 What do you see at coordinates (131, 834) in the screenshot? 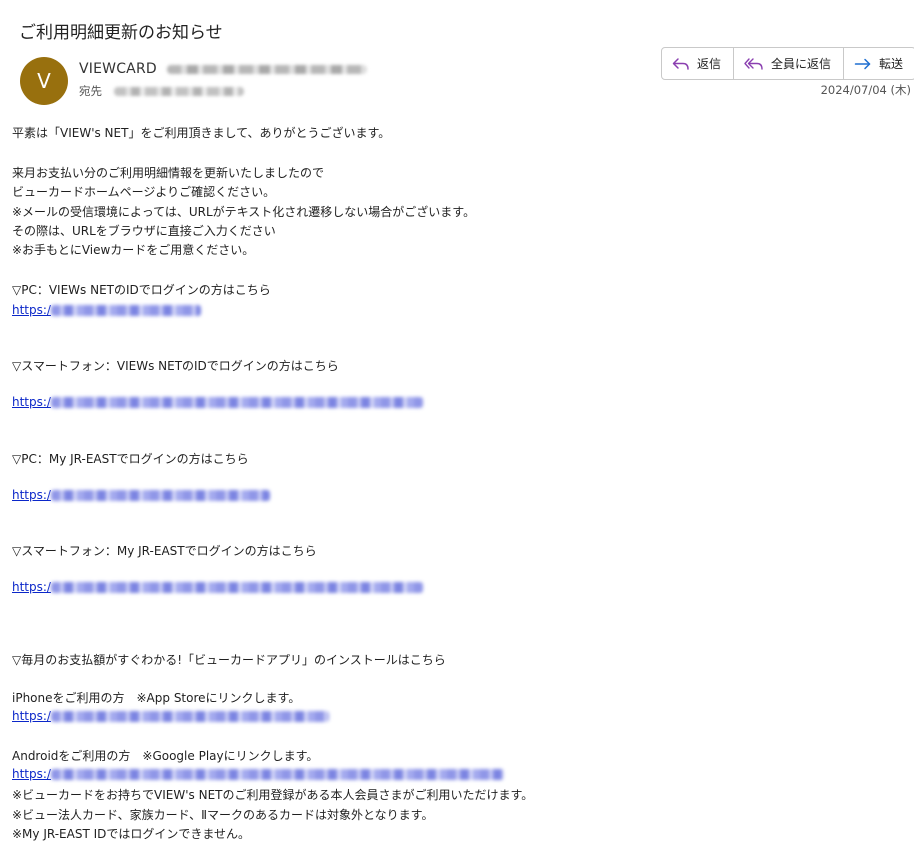
I see `note-line: ※My JR-EAST IDではログインできません。` at bounding box center [131, 834].